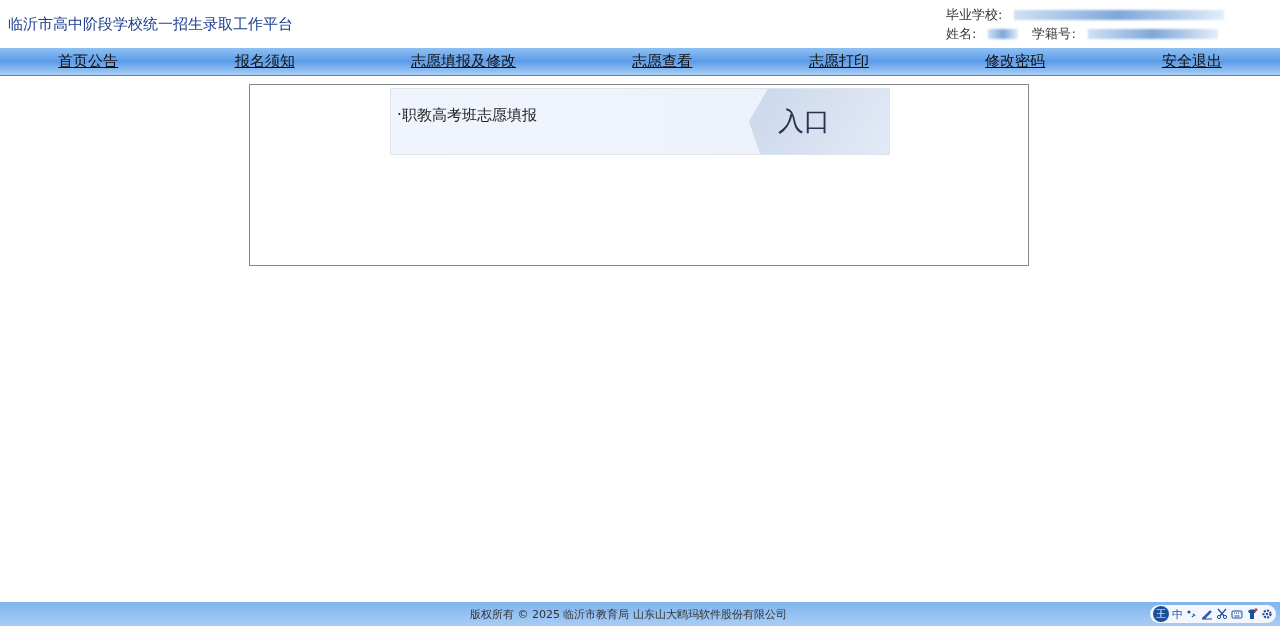 The height and width of the screenshot is (626, 1280). What do you see at coordinates (1015, 61) in the screenshot?
I see `nav-link: 修改密码` at bounding box center [1015, 61].